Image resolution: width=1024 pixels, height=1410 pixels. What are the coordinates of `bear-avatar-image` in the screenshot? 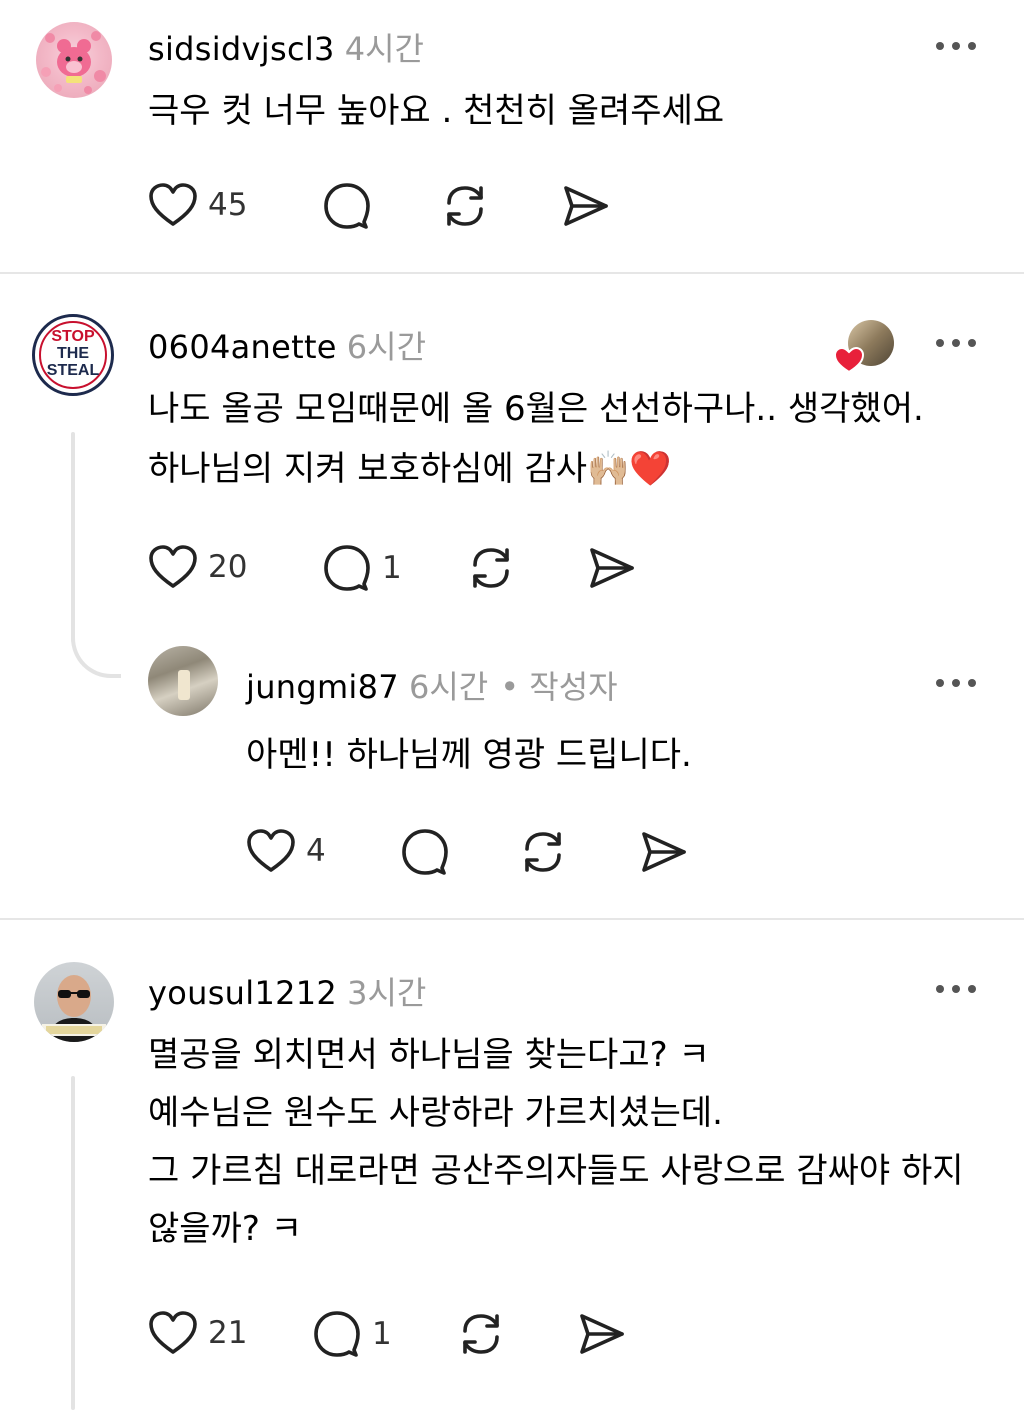 It's located at (73, 62).